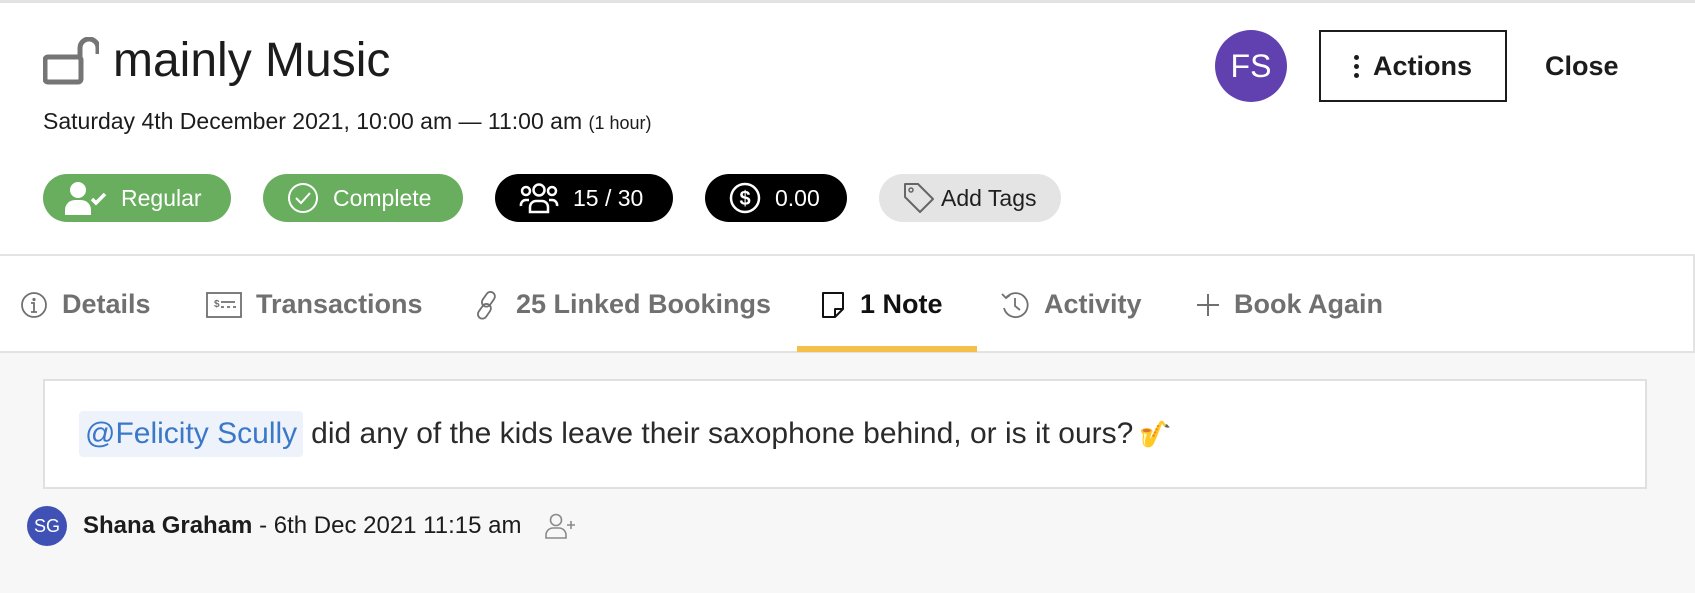 This screenshot has width=1695, height=593. I want to click on user-avatar: FS, so click(1251, 66).